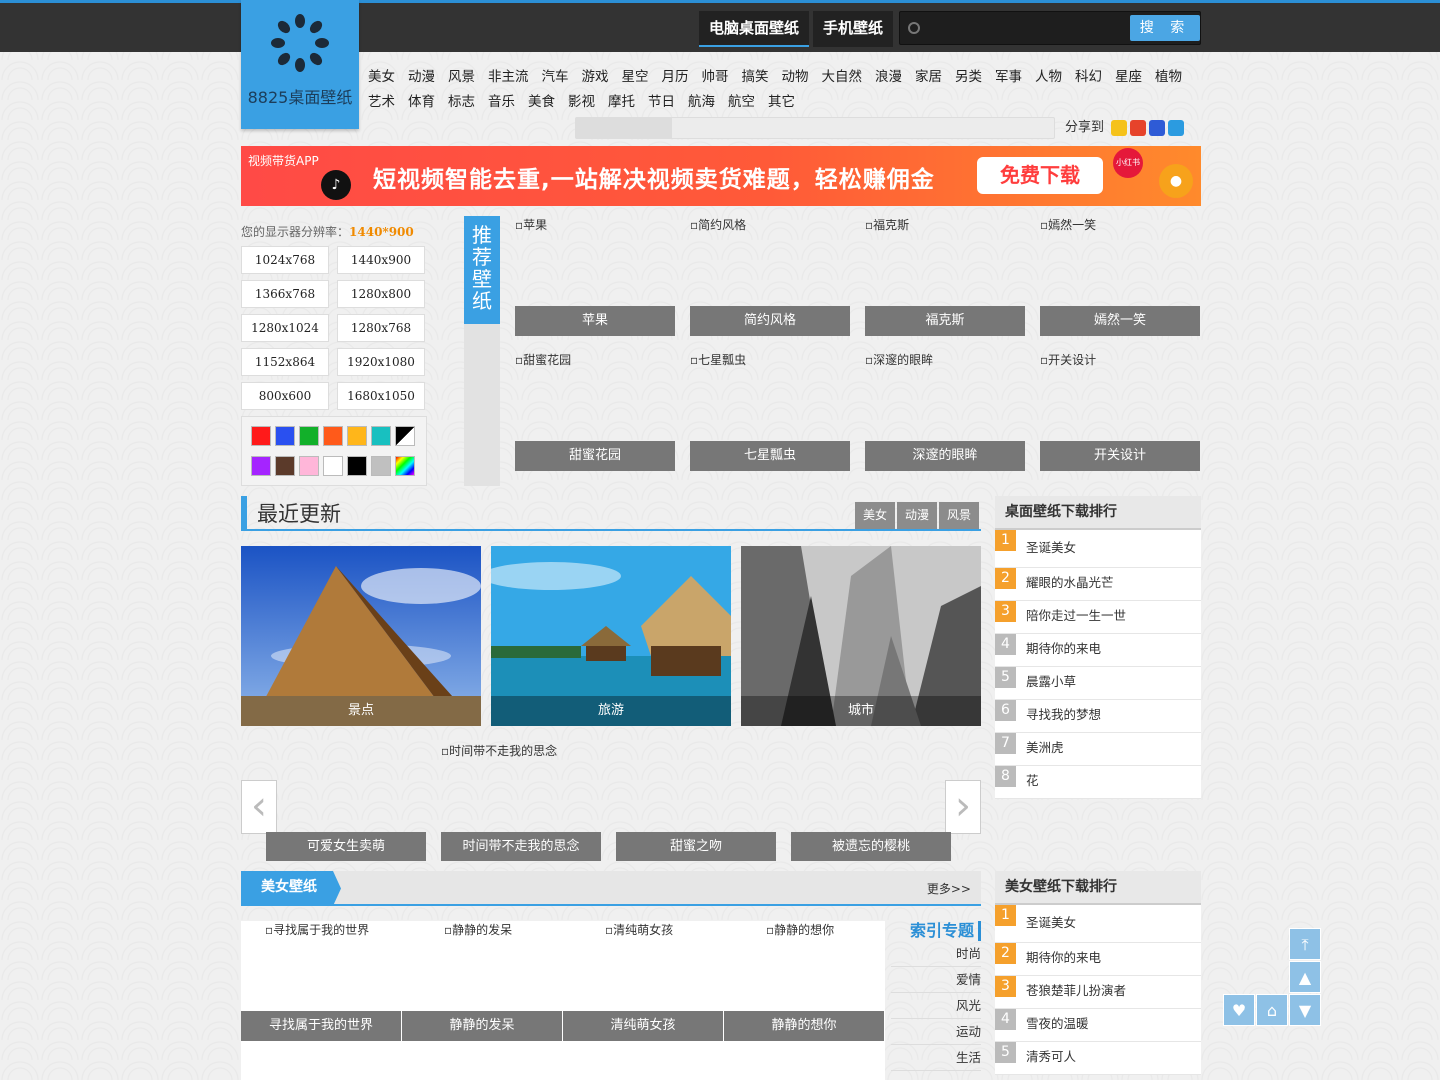  I want to click on nav-item: 星座, so click(1128, 77).